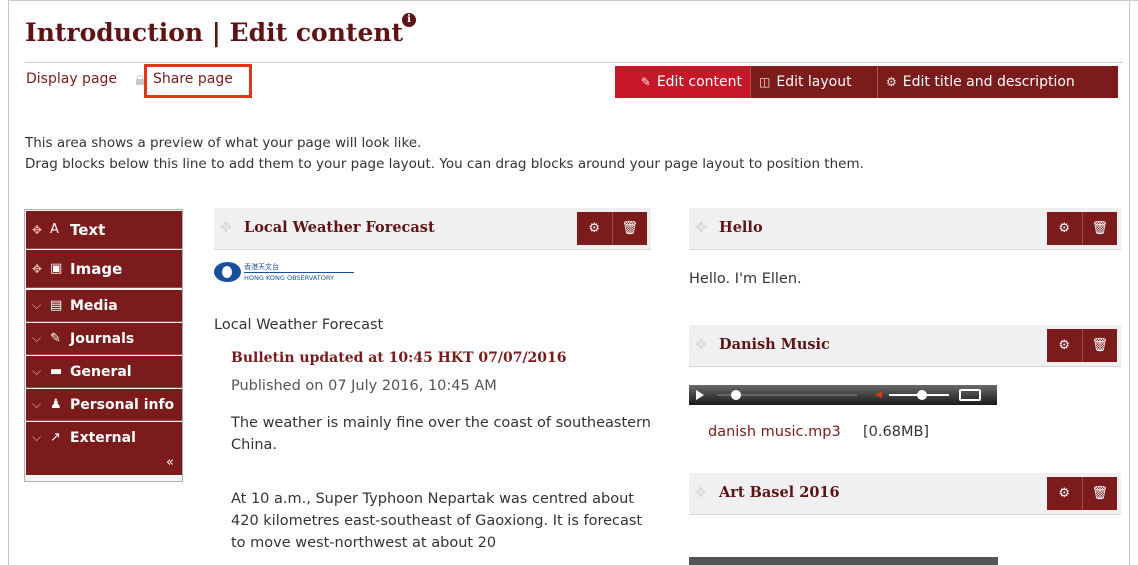 This screenshot has width=1138, height=565. What do you see at coordinates (745, 279) in the screenshot?
I see `hello-text: Hello. I'm Ellen.` at bounding box center [745, 279].